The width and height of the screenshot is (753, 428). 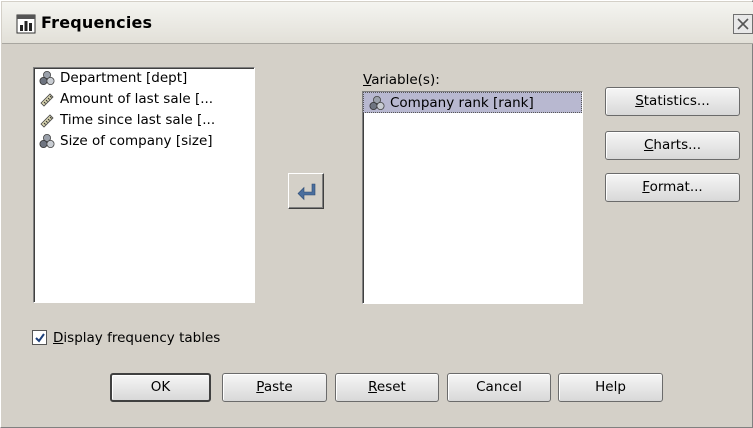 I want to click on cancel-button: Cancel, so click(x=499, y=387).